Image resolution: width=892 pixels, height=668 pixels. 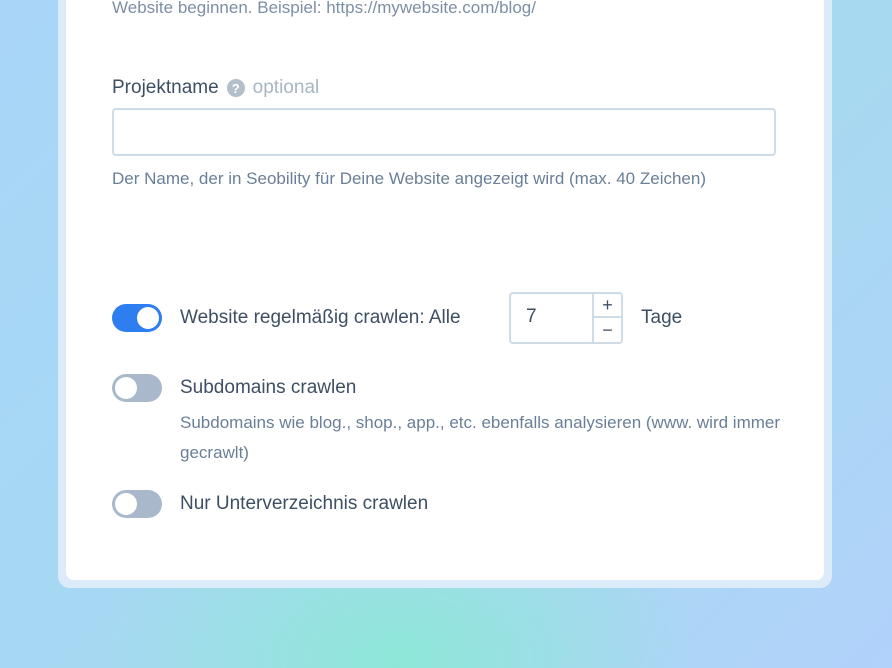 What do you see at coordinates (165, 87) in the screenshot?
I see `project-name-label: Projektname` at bounding box center [165, 87].